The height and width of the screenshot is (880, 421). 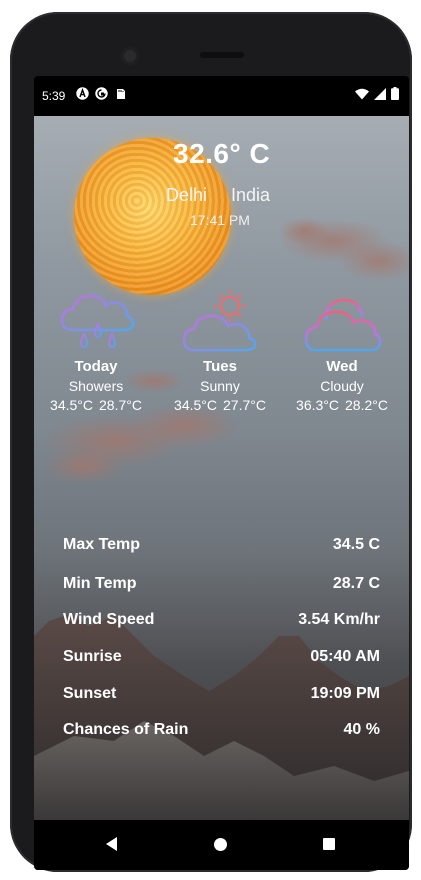 What do you see at coordinates (130, 56) in the screenshot?
I see `front-camera` at bounding box center [130, 56].